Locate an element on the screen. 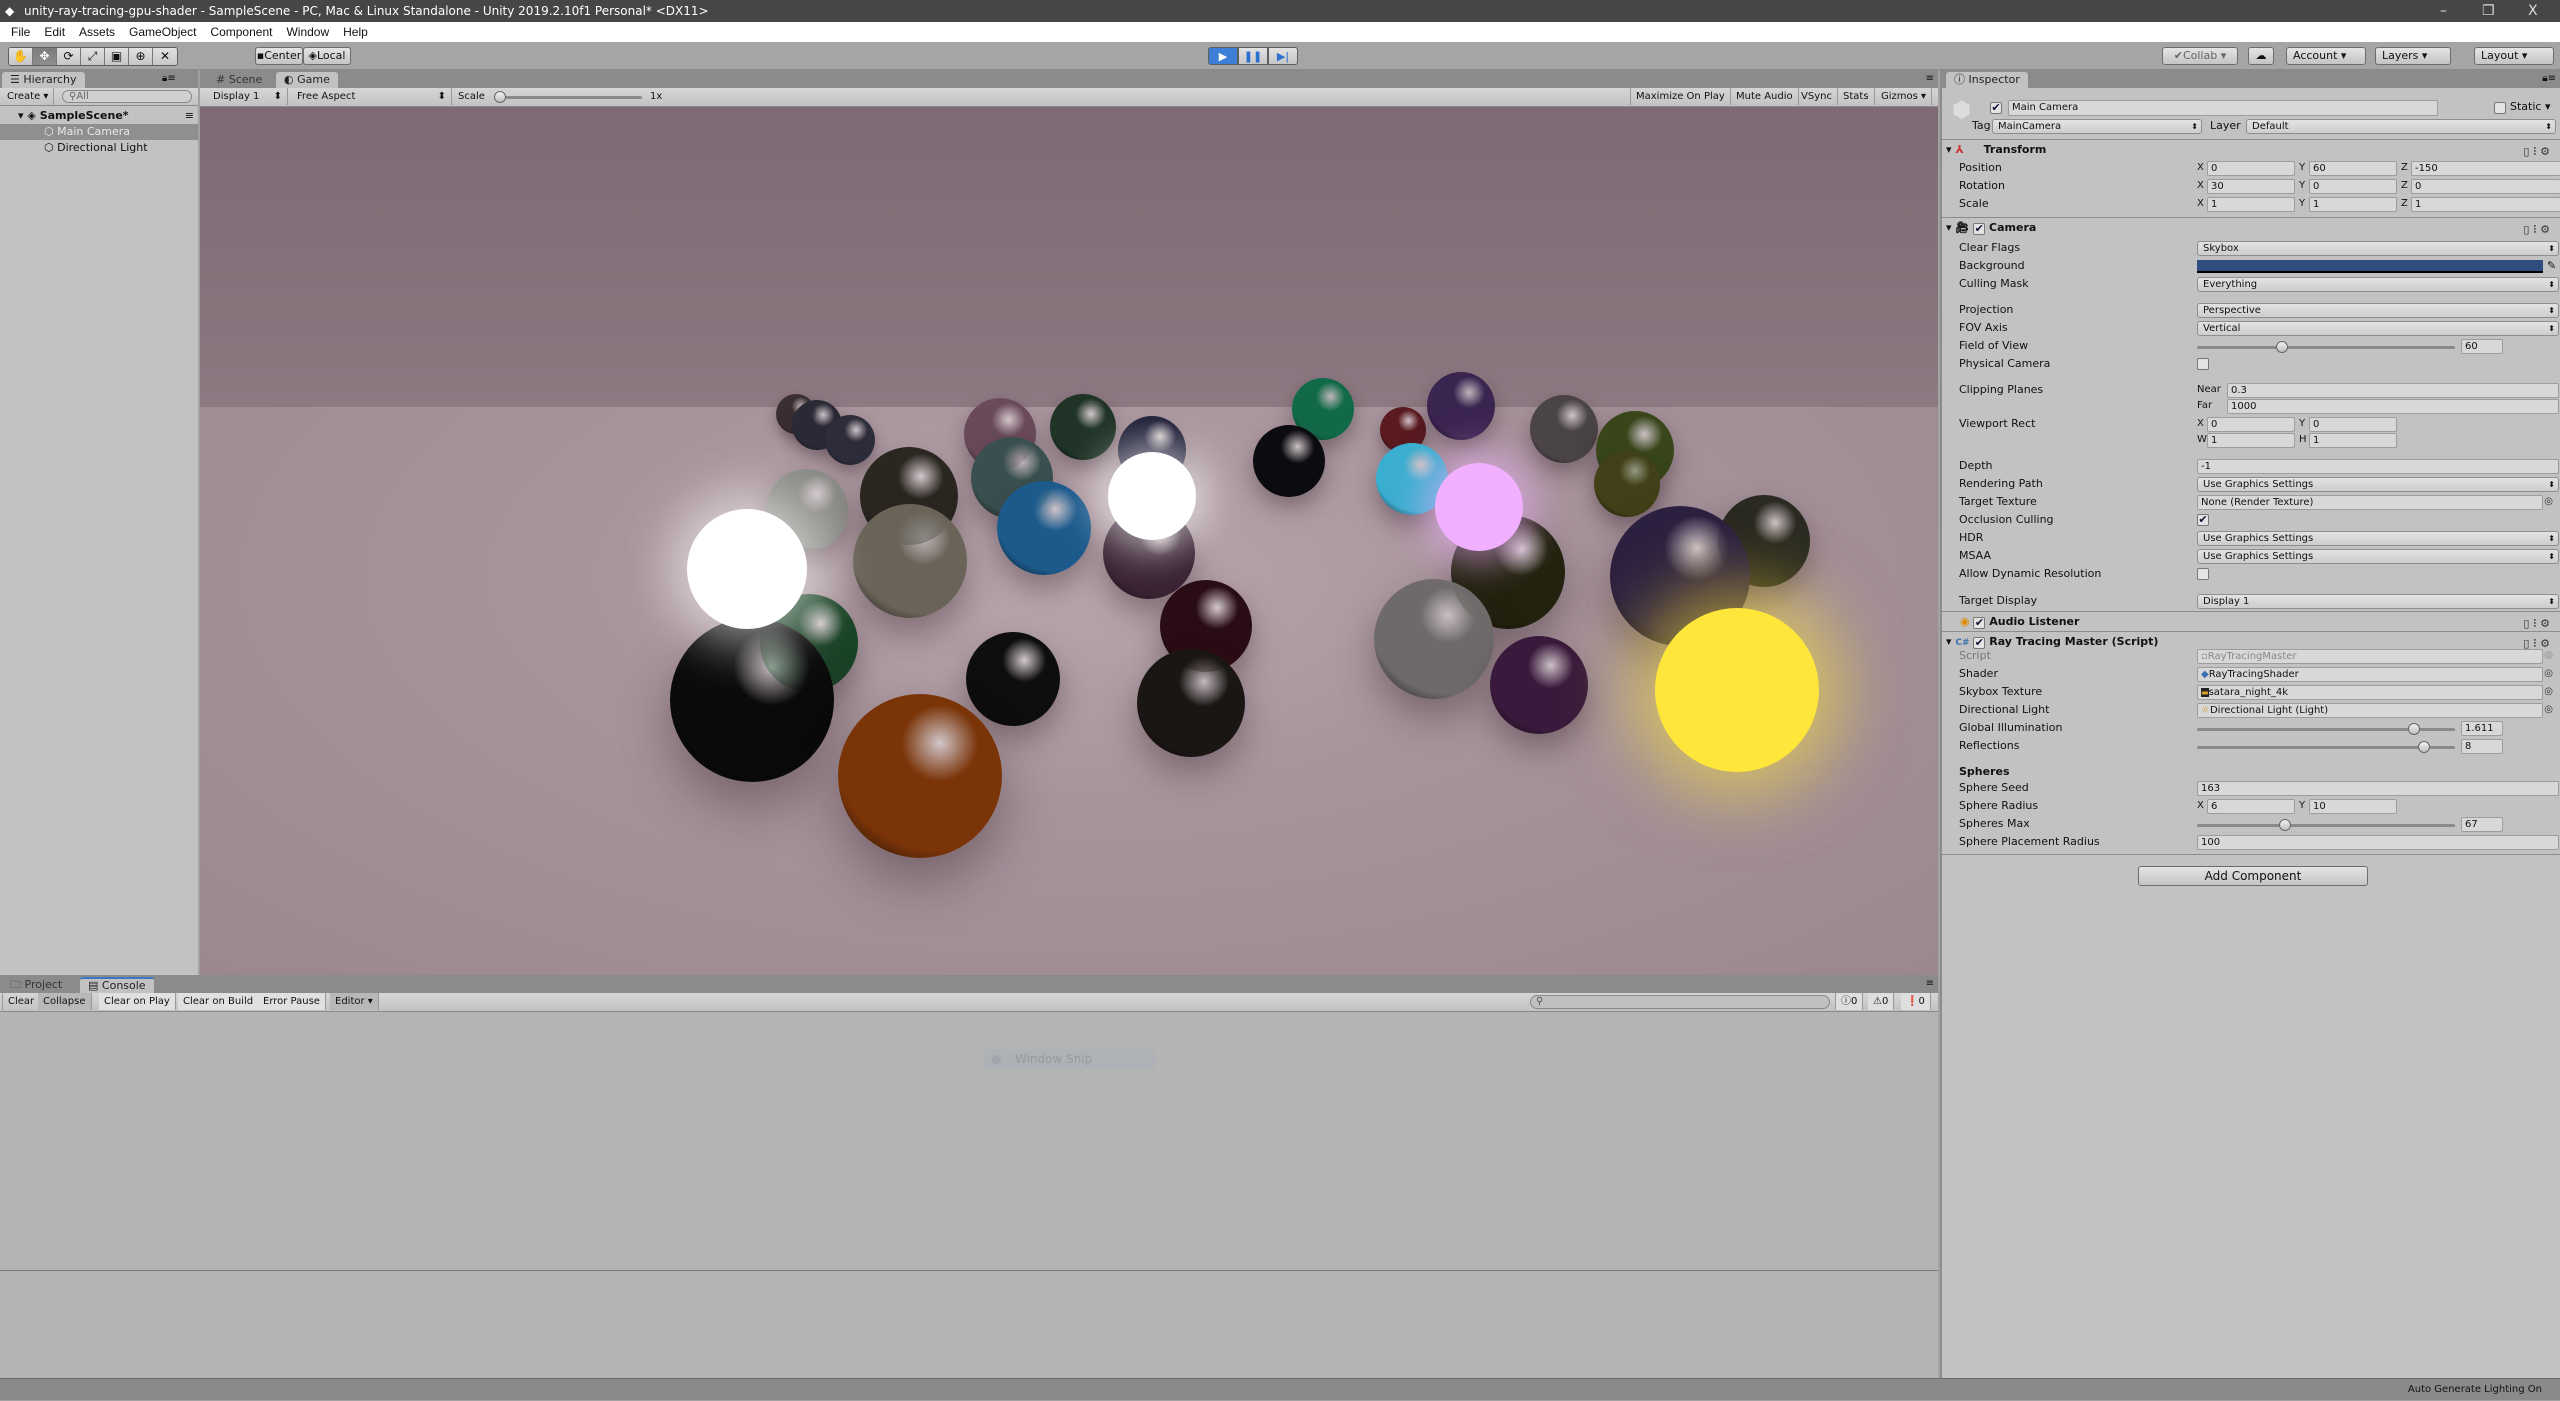 This screenshot has width=2560, height=1401. static-checkbox is located at coordinates (2500, 108).